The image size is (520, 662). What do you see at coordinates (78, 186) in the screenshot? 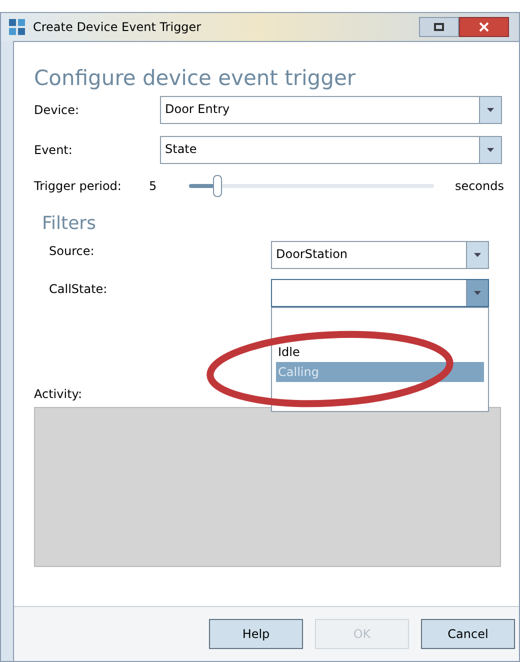
I see `field-label: Trigger period:` at bounding box center [78, 186].